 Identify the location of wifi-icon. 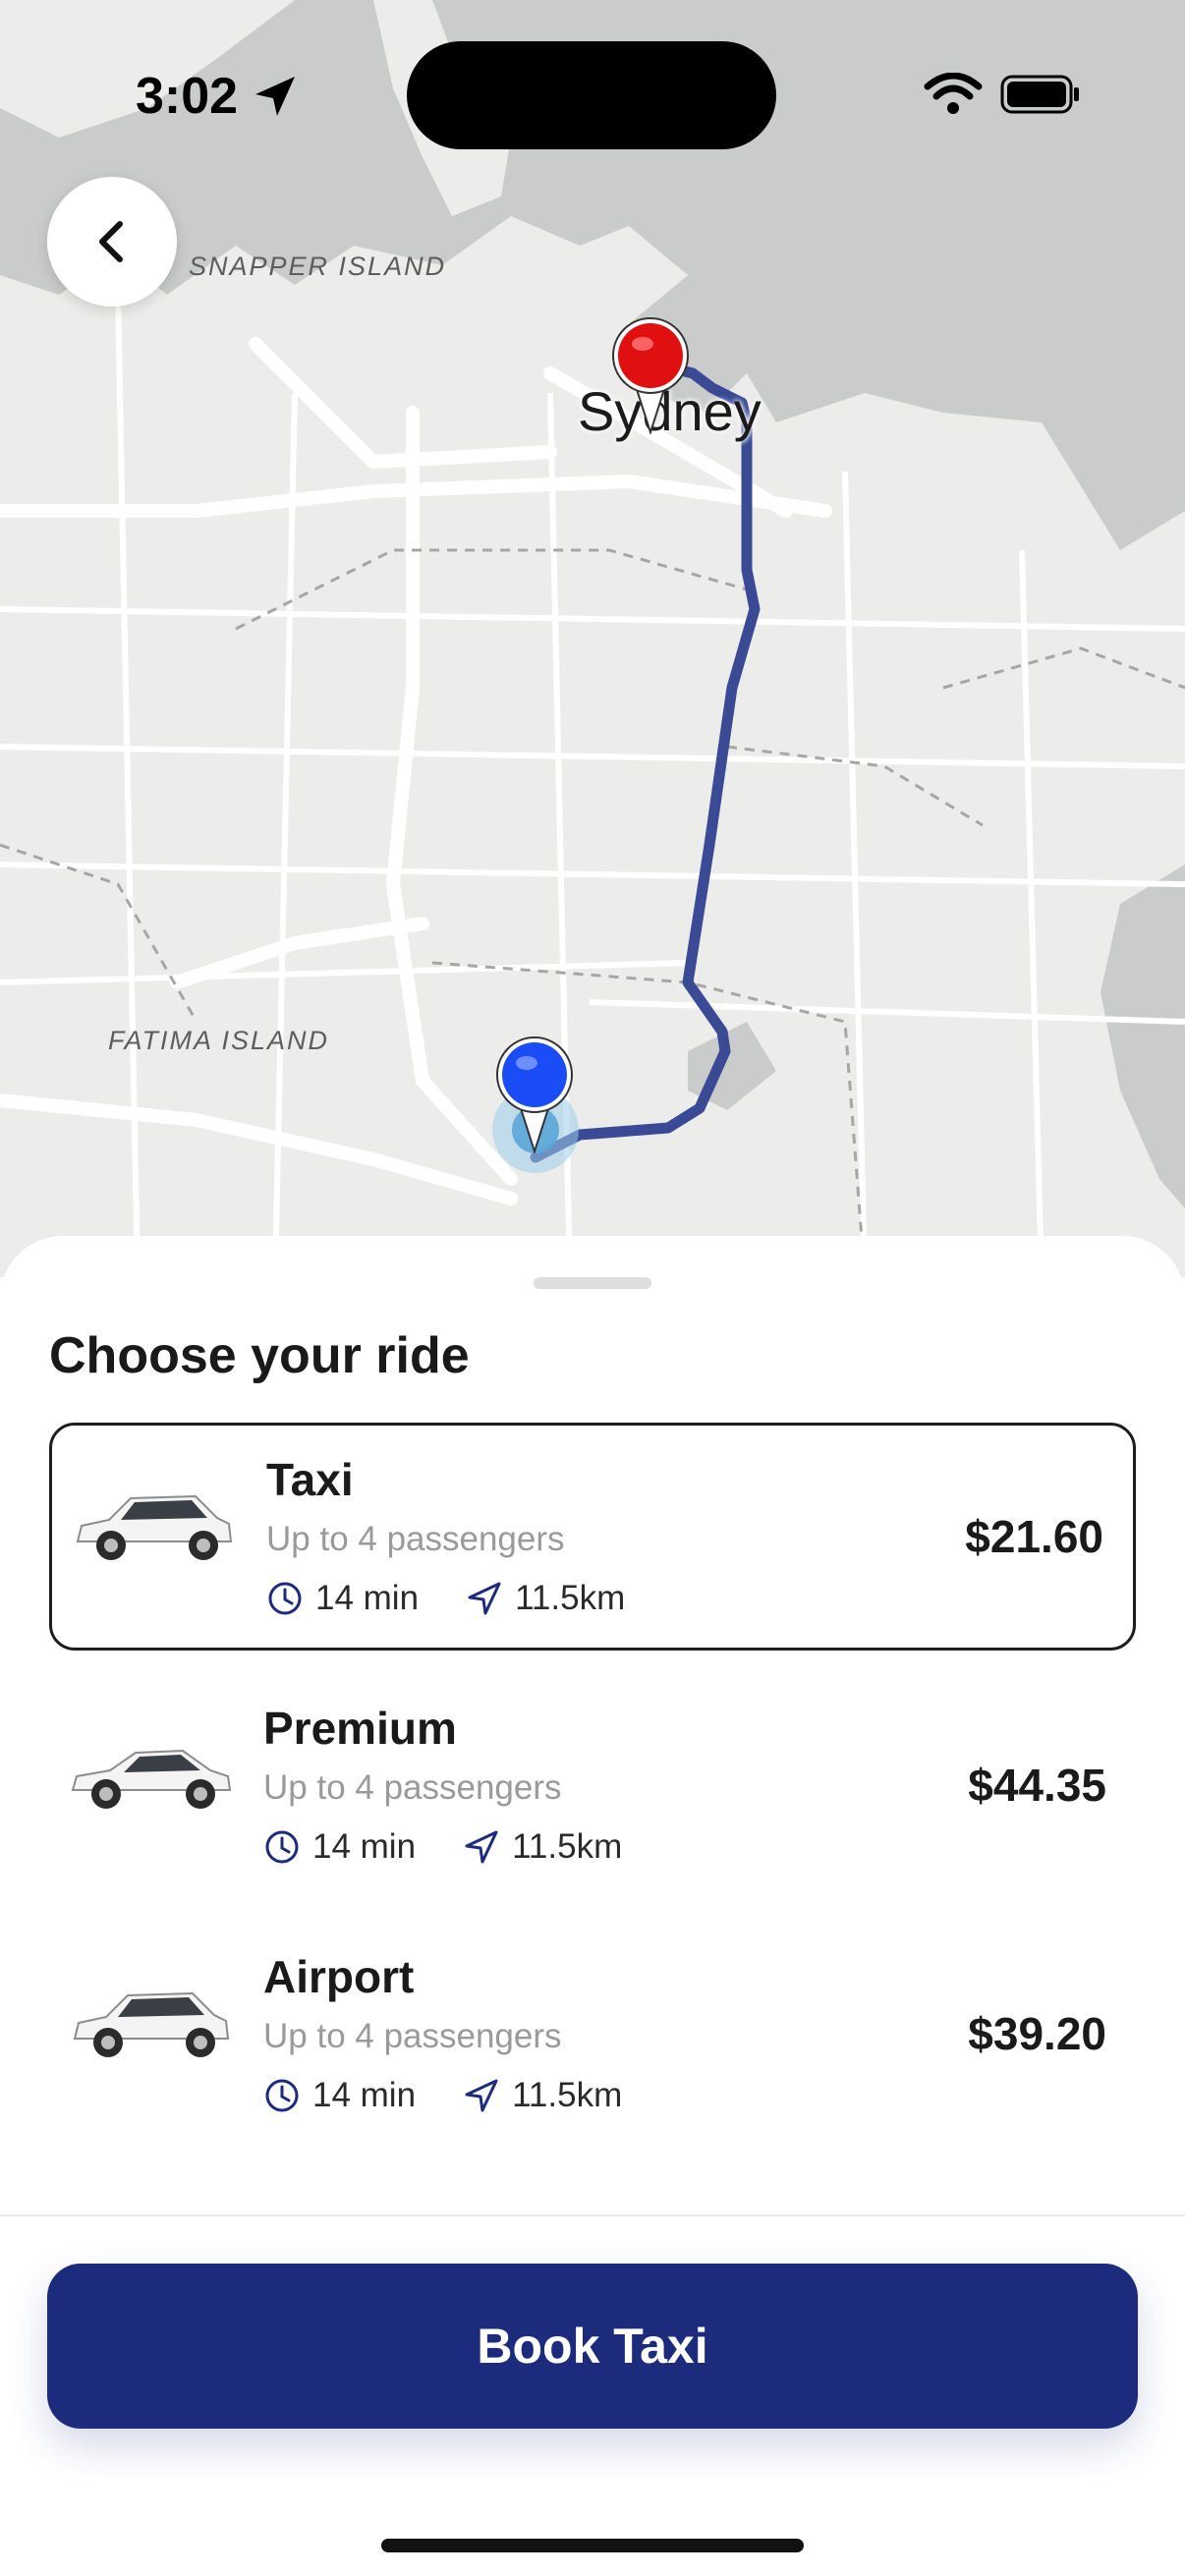
(954, 93).